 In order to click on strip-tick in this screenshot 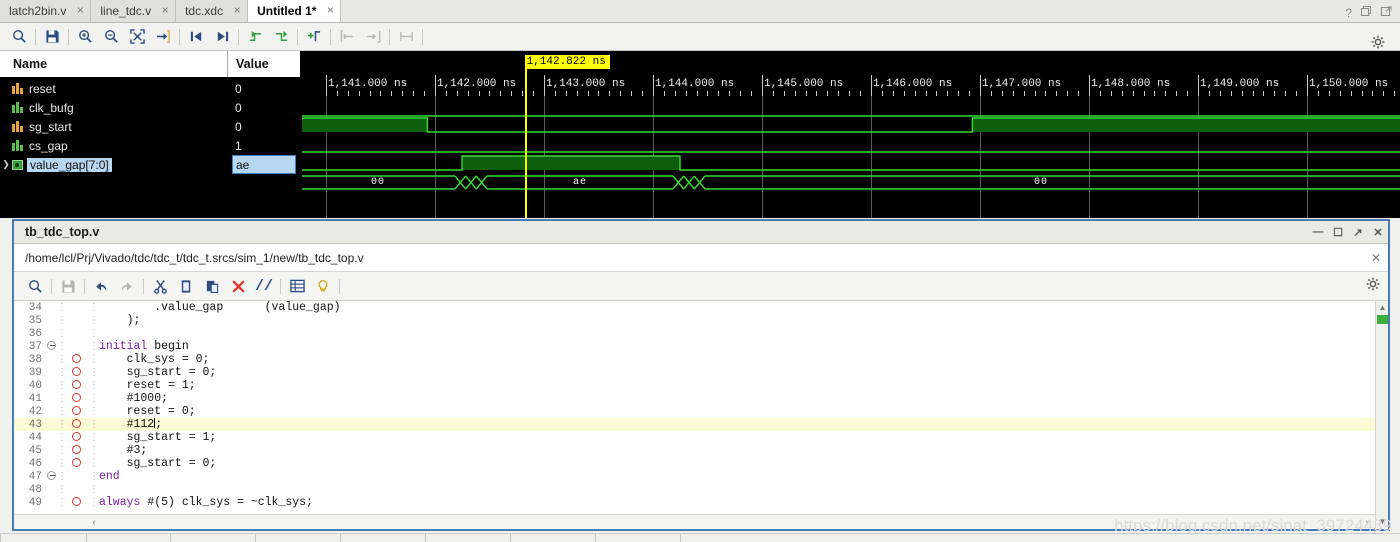, I will do `click(510, 538)`.